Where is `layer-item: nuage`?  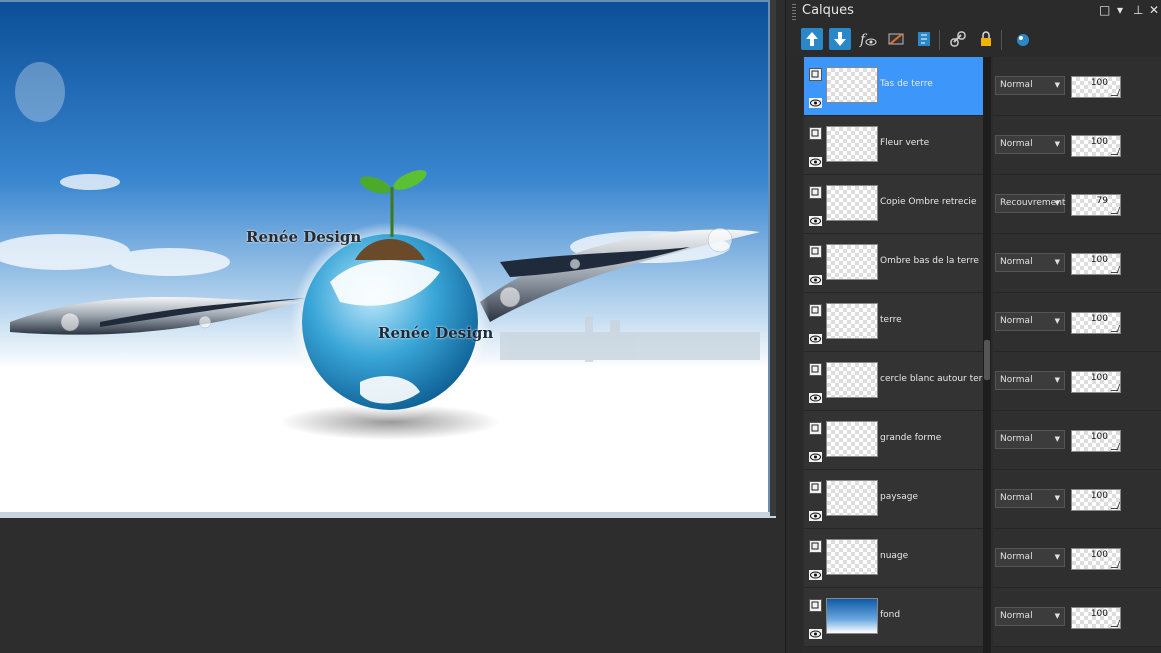
layer-item: nuage is located at coordinates (894, 558).